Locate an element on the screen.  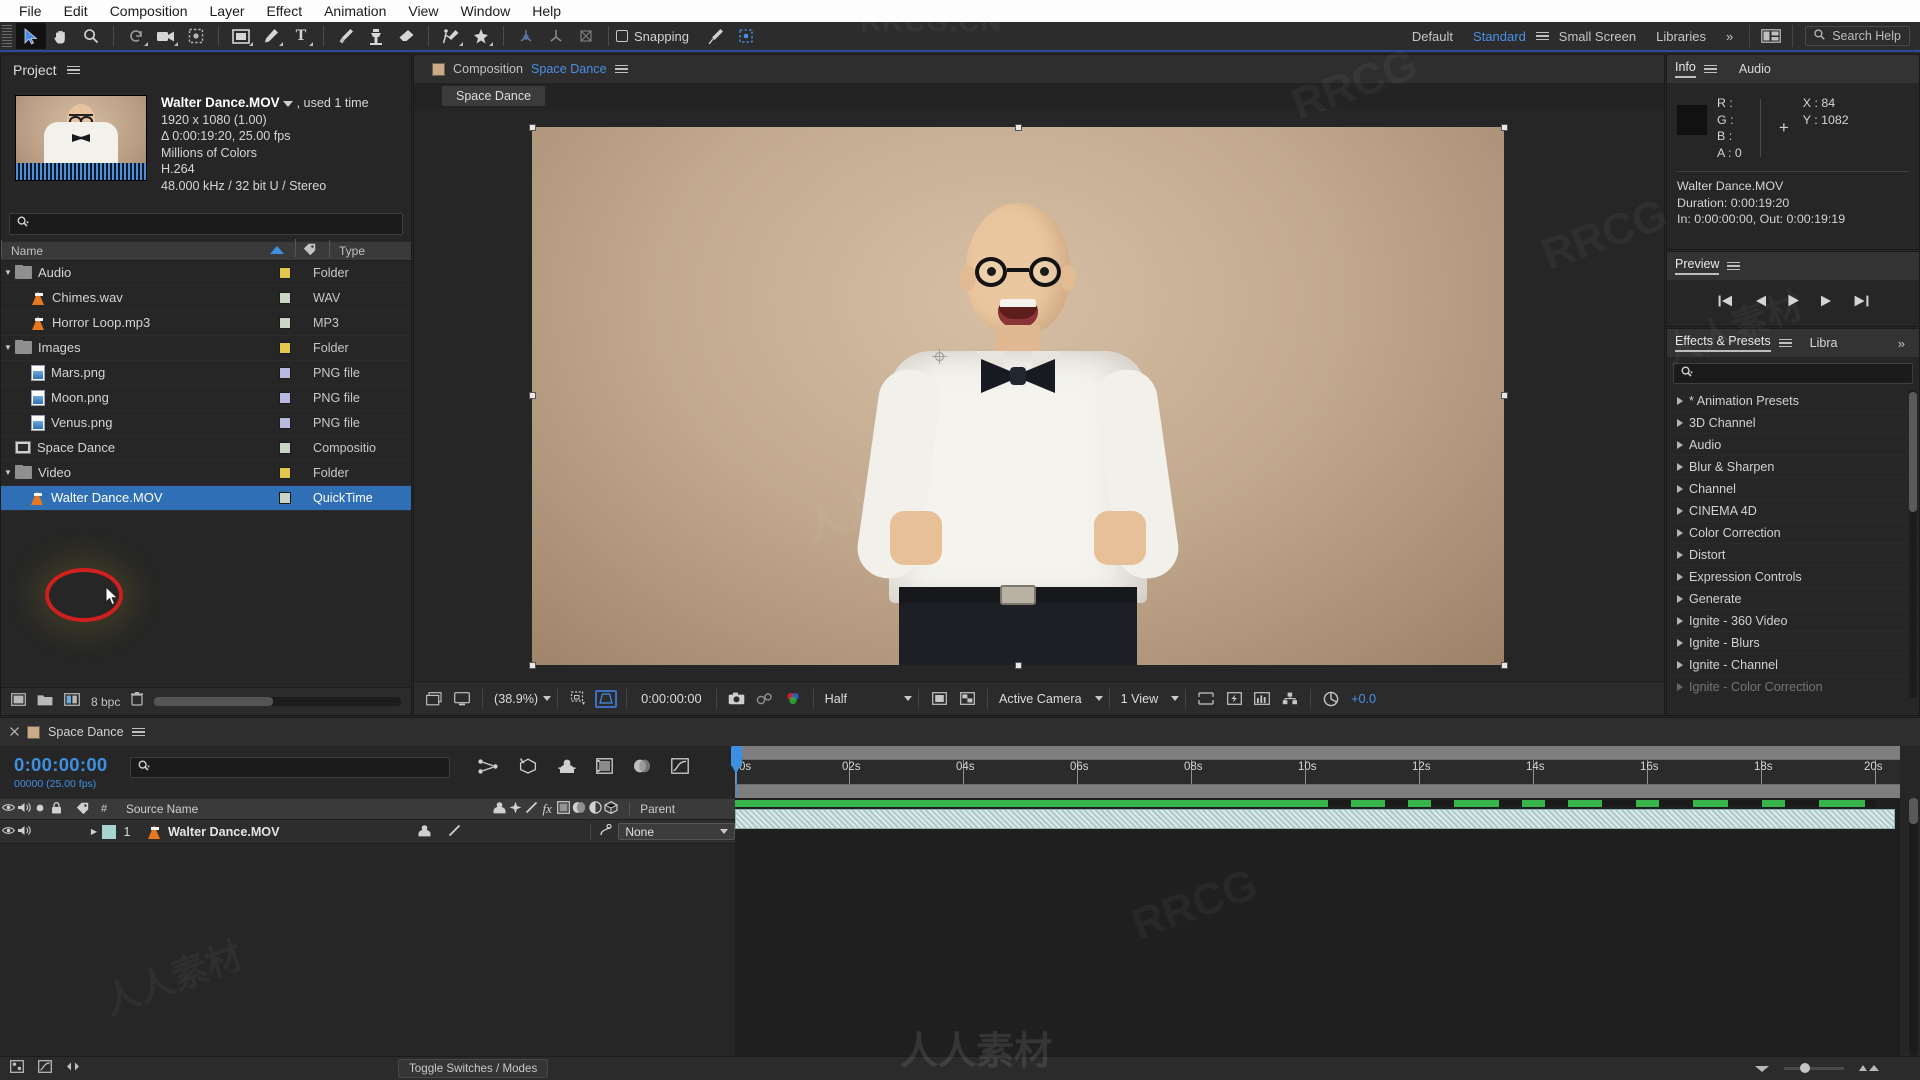
project-row-audio: ▼ Audio Folder is located at coordinates (206, 273).